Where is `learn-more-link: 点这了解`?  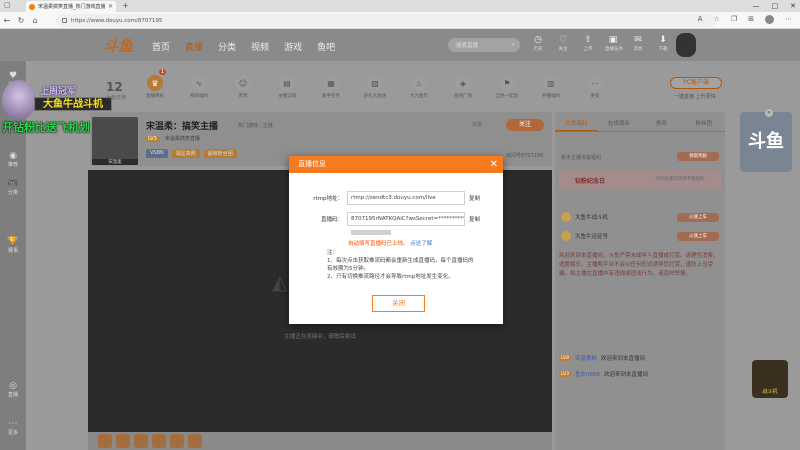
learn-more-link: 点这了解 is located at coordinates (421, 244).